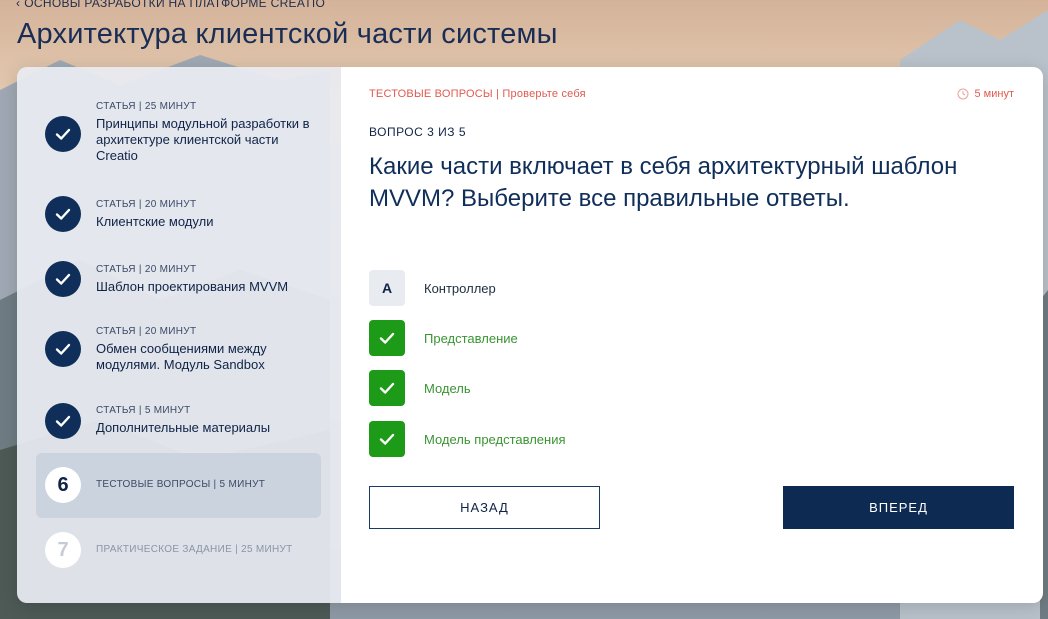  I want to click on answer-option-b: Представление, so click(569, 338).